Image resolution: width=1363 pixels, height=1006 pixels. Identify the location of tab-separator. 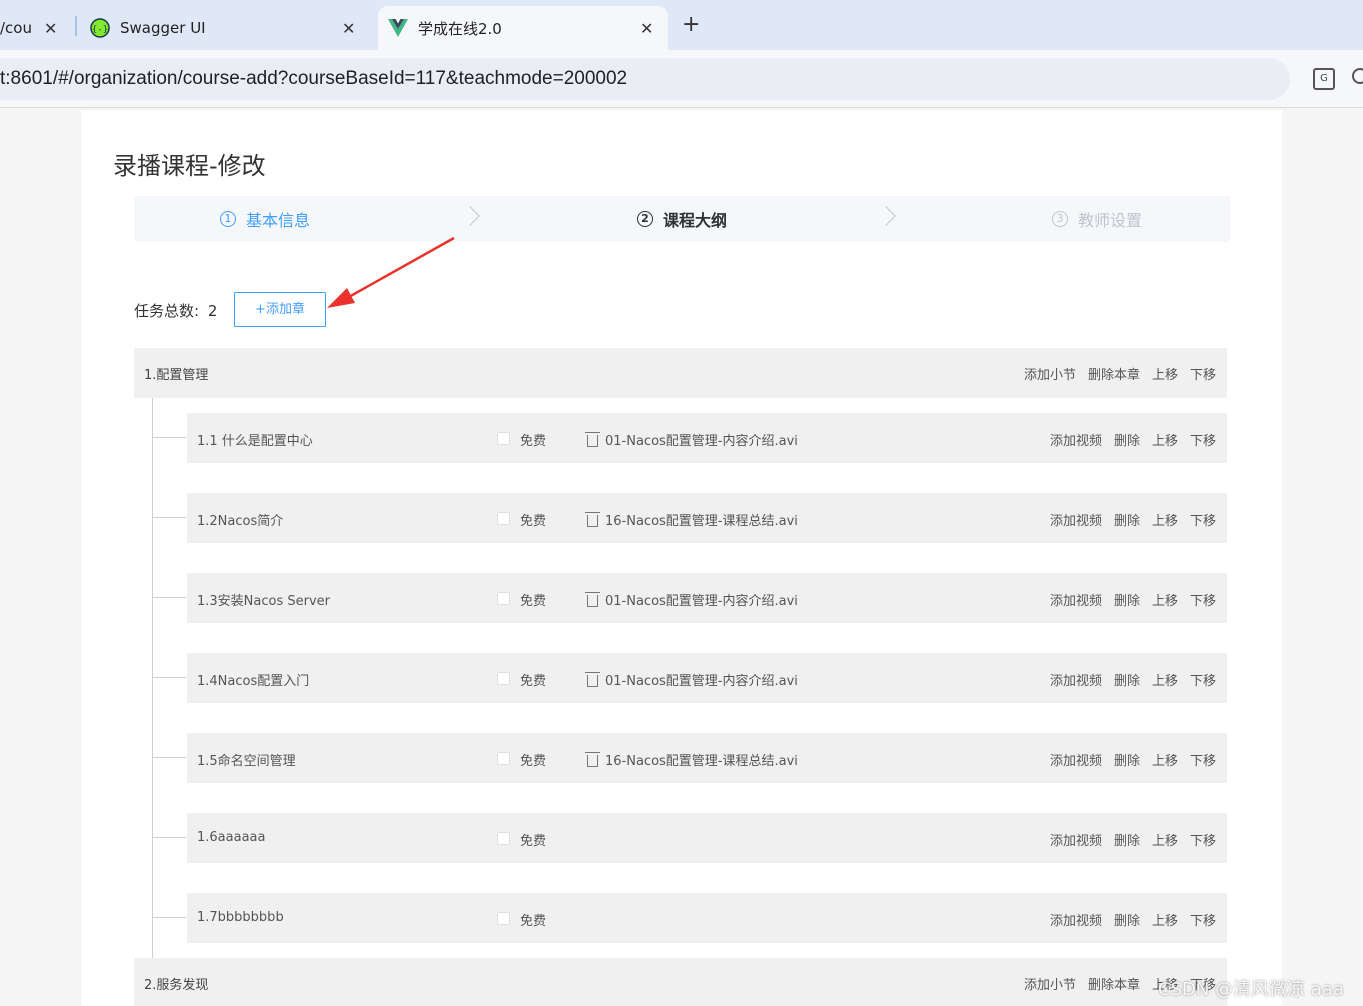
(76, 26).